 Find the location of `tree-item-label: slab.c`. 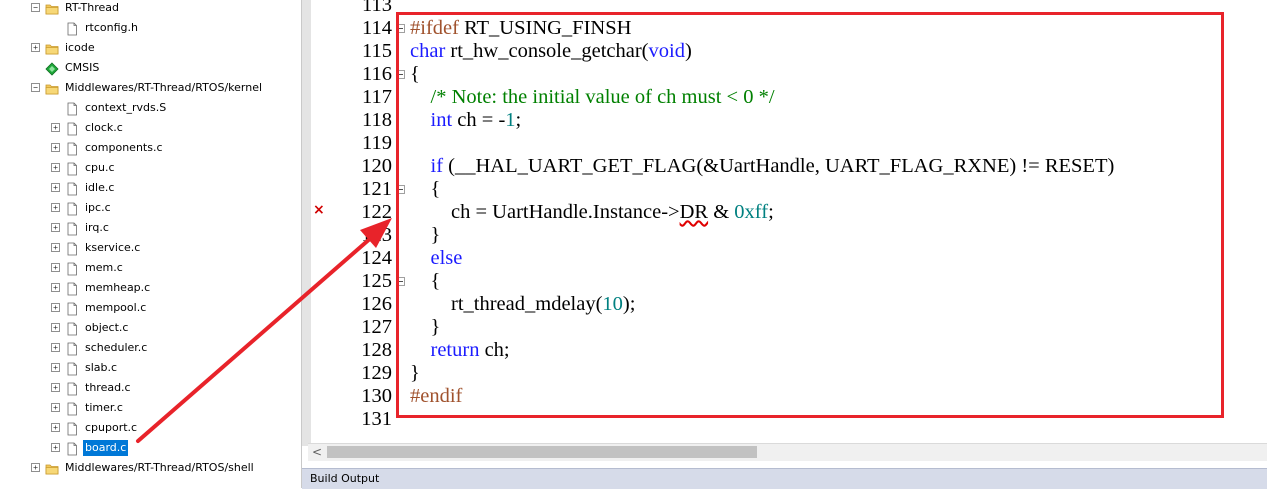

tree-item-label: slab.c is located at coordinates (101, 367).